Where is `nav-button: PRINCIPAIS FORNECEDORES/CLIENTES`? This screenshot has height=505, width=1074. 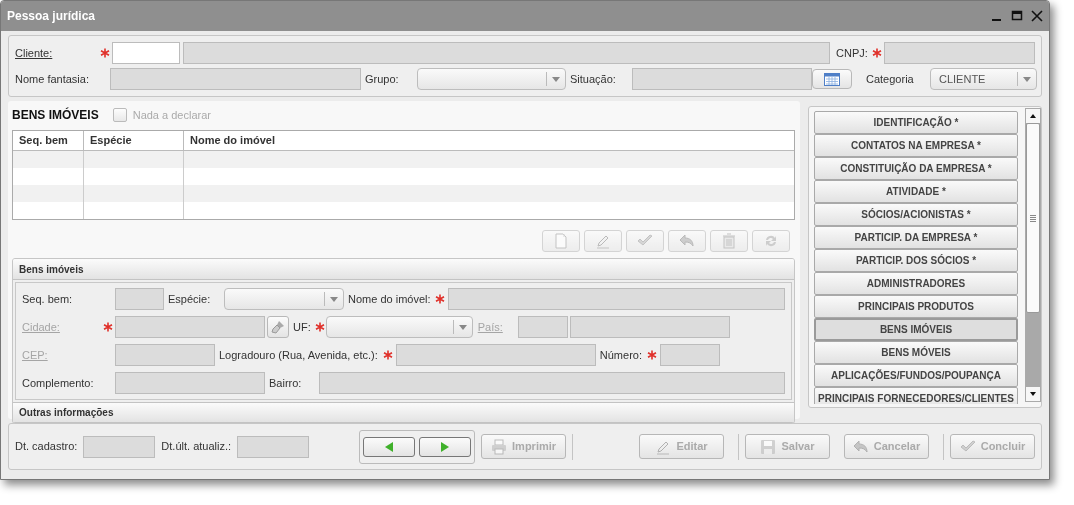
nav-button: PRINCIPAIS FORNECEDORES/CLIENTES is located at coordinates (916, 395).